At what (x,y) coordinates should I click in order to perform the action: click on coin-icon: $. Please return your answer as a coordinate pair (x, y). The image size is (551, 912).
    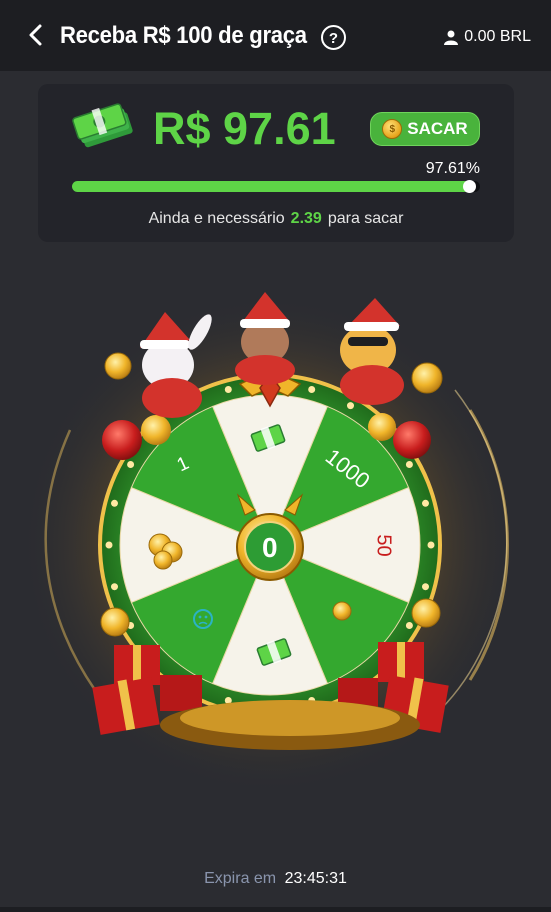
    Looking at the image, I should click on (392, 129).